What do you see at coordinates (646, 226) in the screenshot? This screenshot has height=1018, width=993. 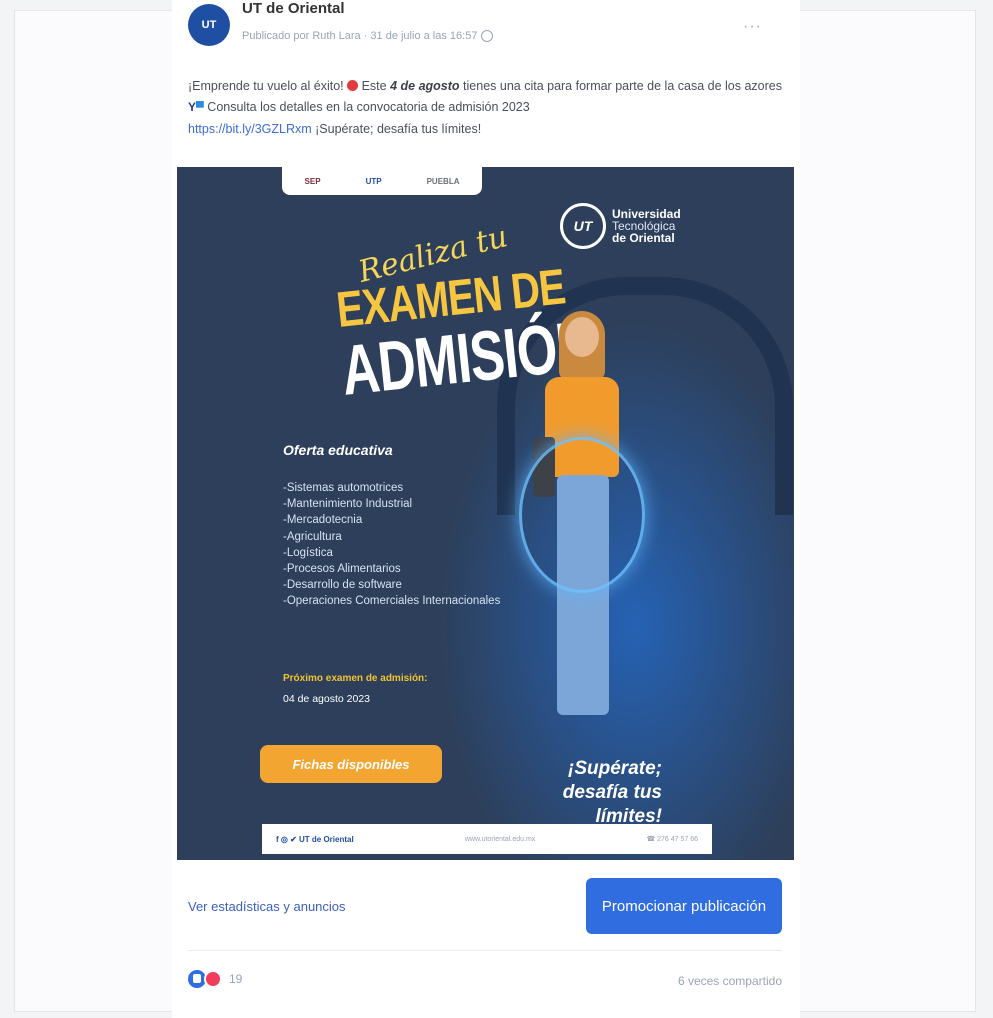 I see `university-name: Universidad Tecnológica de Oriental` at bounding box center [646, 226].